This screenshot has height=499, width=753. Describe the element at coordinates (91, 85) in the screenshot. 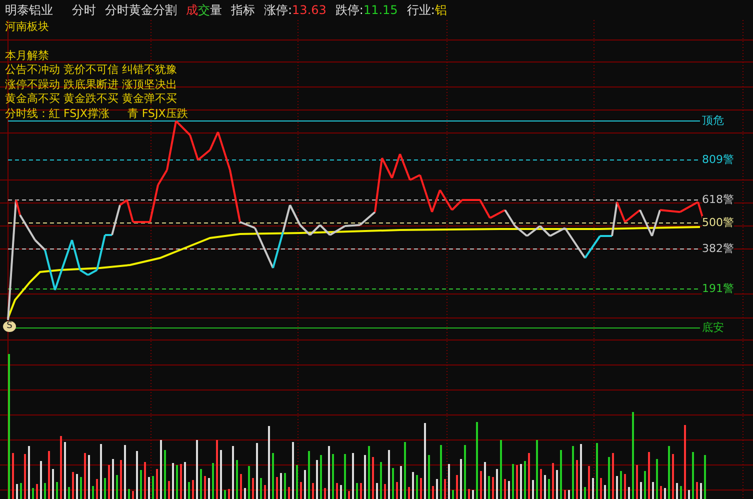

I see `note-text: 涨停不躁动 跌底果断进 涨顶坚决出` at that location.